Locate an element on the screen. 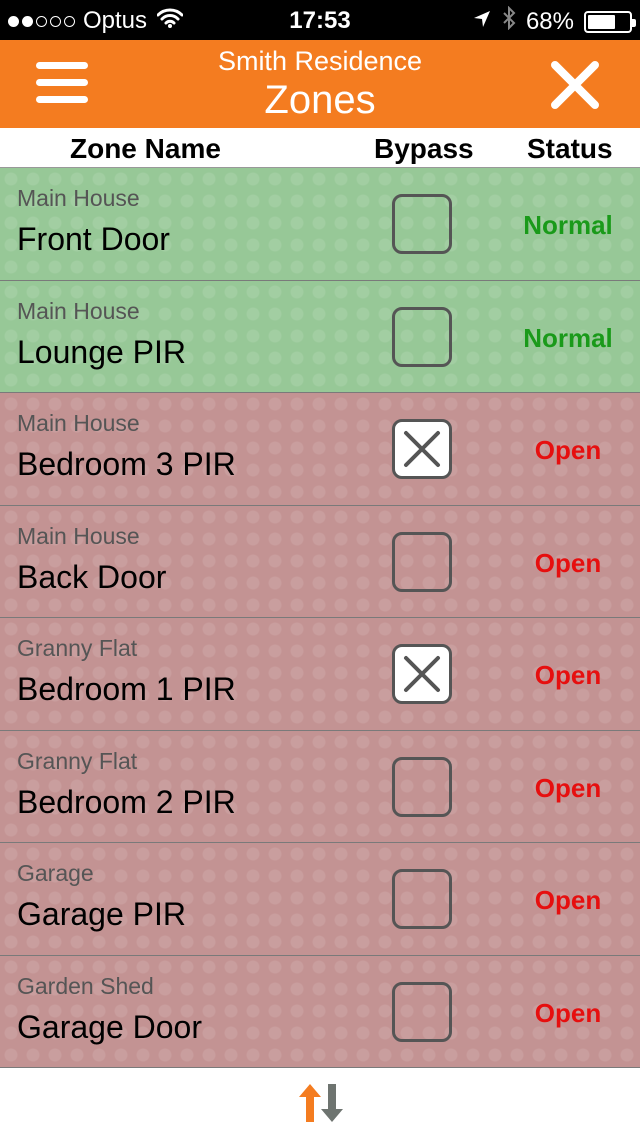 The height and width of the screenshot is (1136, 640). sort-arrows-icon is located at coordinates (321, 1105).